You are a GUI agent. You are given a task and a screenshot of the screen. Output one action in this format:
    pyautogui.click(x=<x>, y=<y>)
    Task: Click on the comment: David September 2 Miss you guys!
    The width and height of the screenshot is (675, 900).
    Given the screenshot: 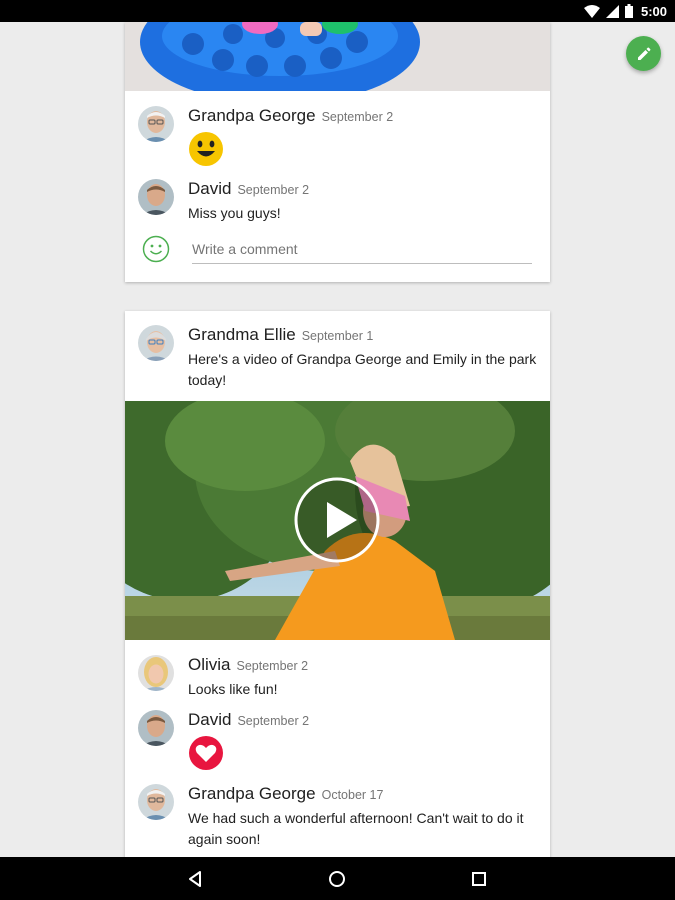 What is the action you would take?
    pyautogui.click(x=337, y=201)
    